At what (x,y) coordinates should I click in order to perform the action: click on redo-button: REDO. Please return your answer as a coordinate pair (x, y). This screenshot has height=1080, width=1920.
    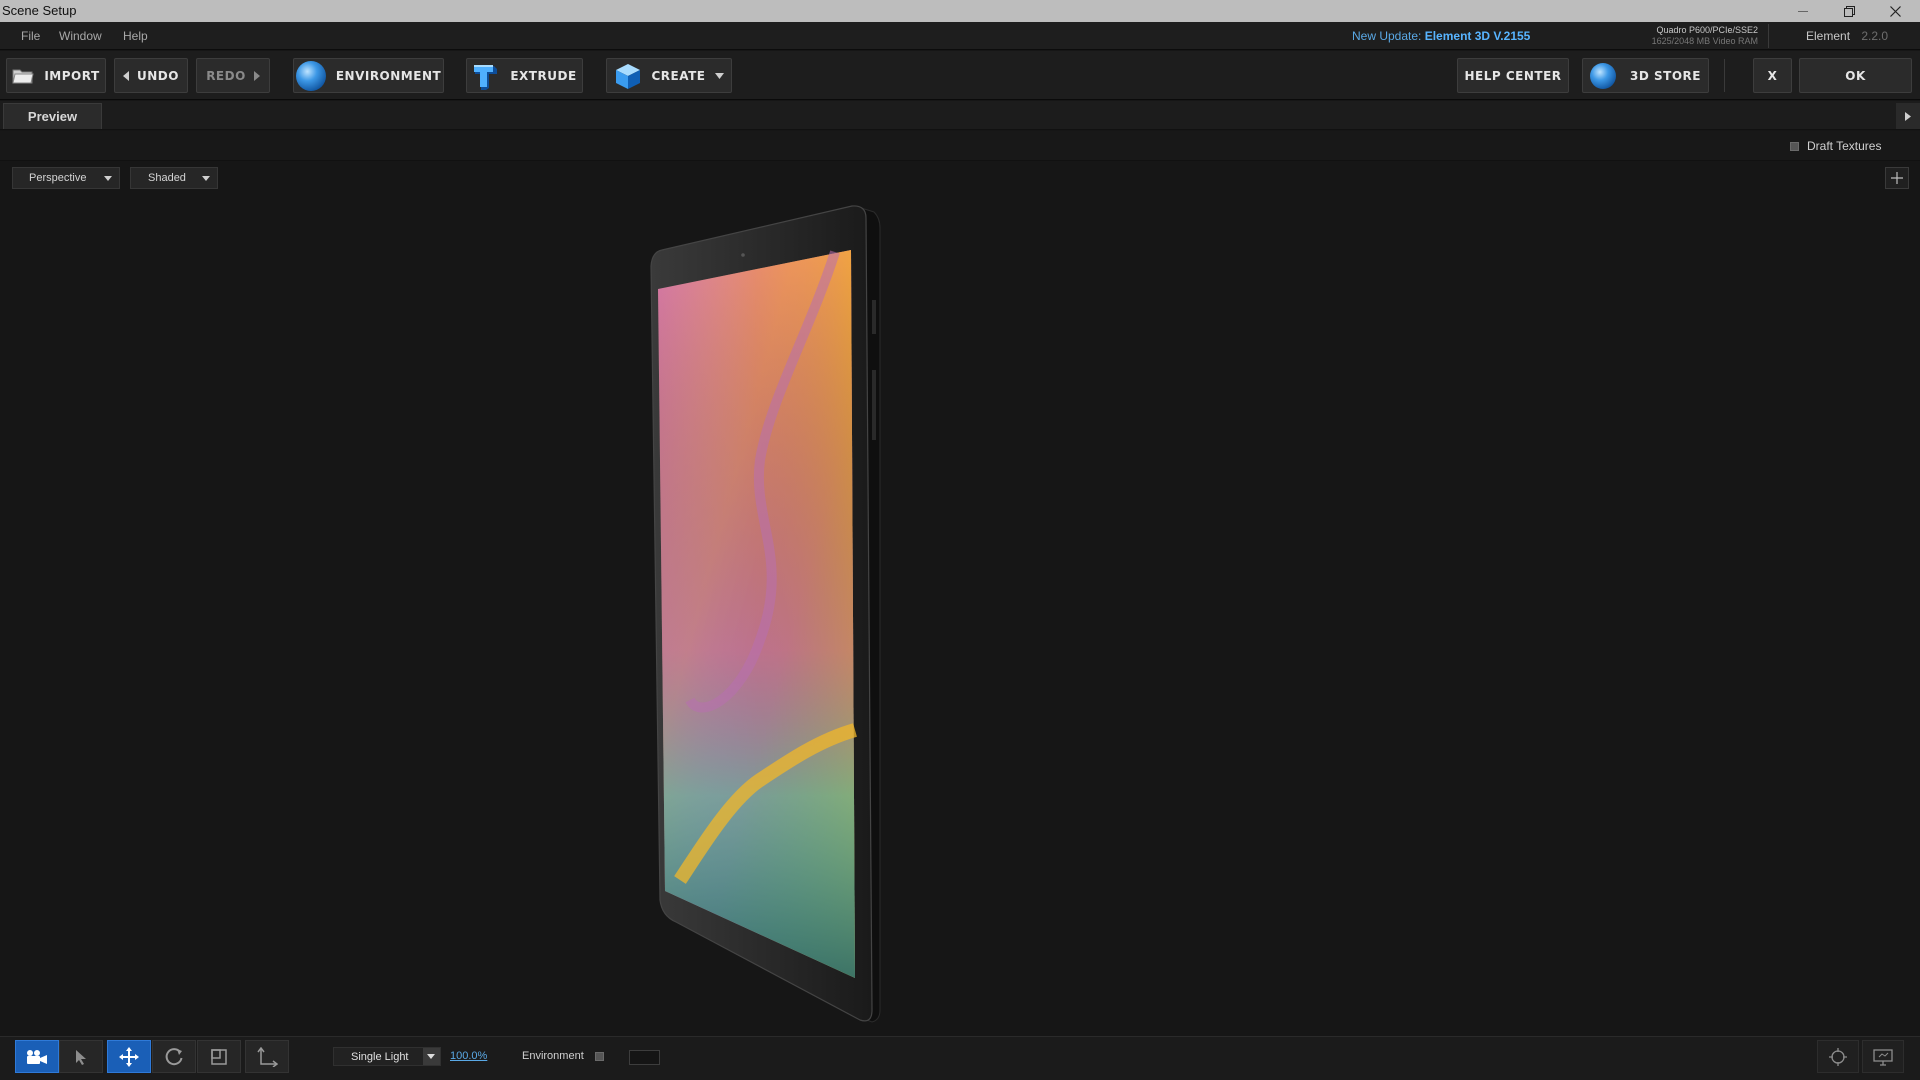
    Looking at the image, I should click on (233, 75).